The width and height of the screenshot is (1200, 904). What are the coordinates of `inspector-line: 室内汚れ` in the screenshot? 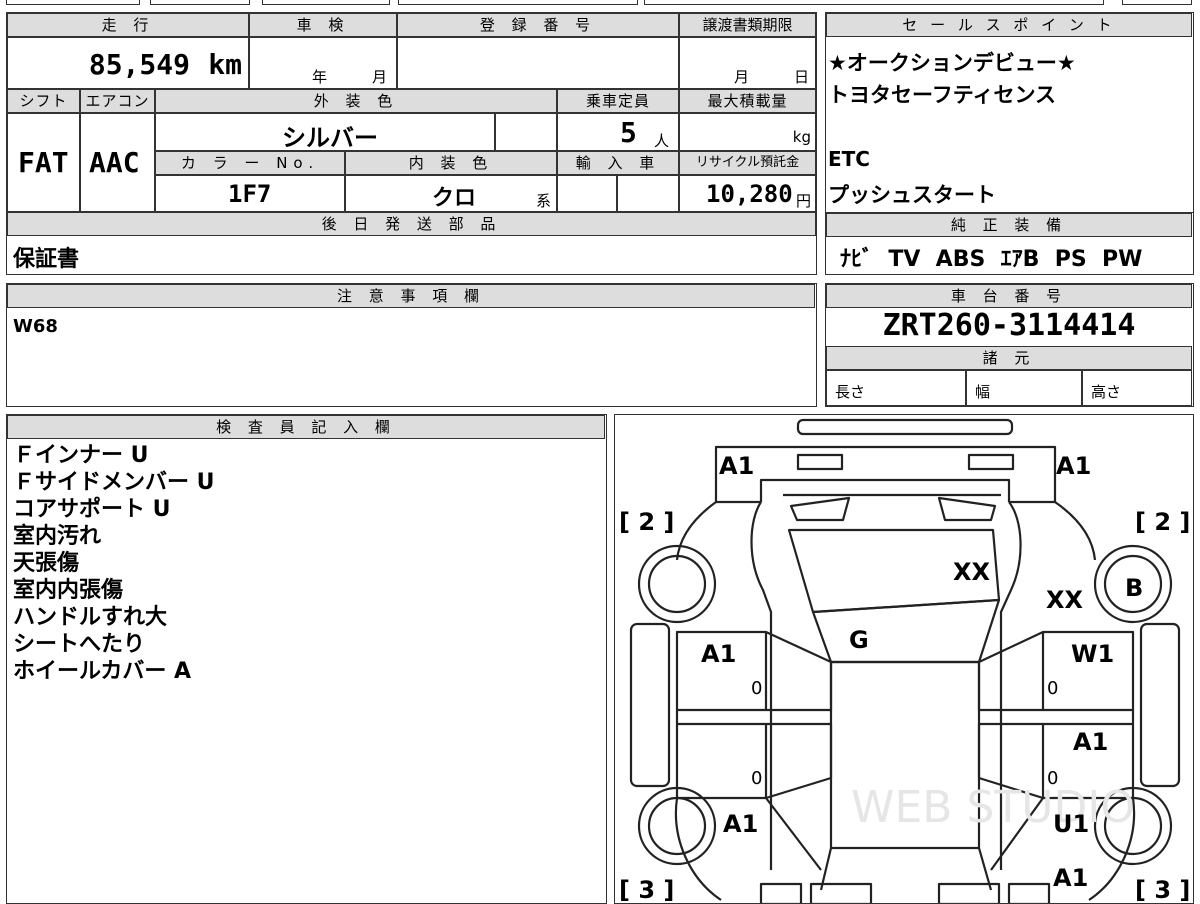 It's located at (57, 536).